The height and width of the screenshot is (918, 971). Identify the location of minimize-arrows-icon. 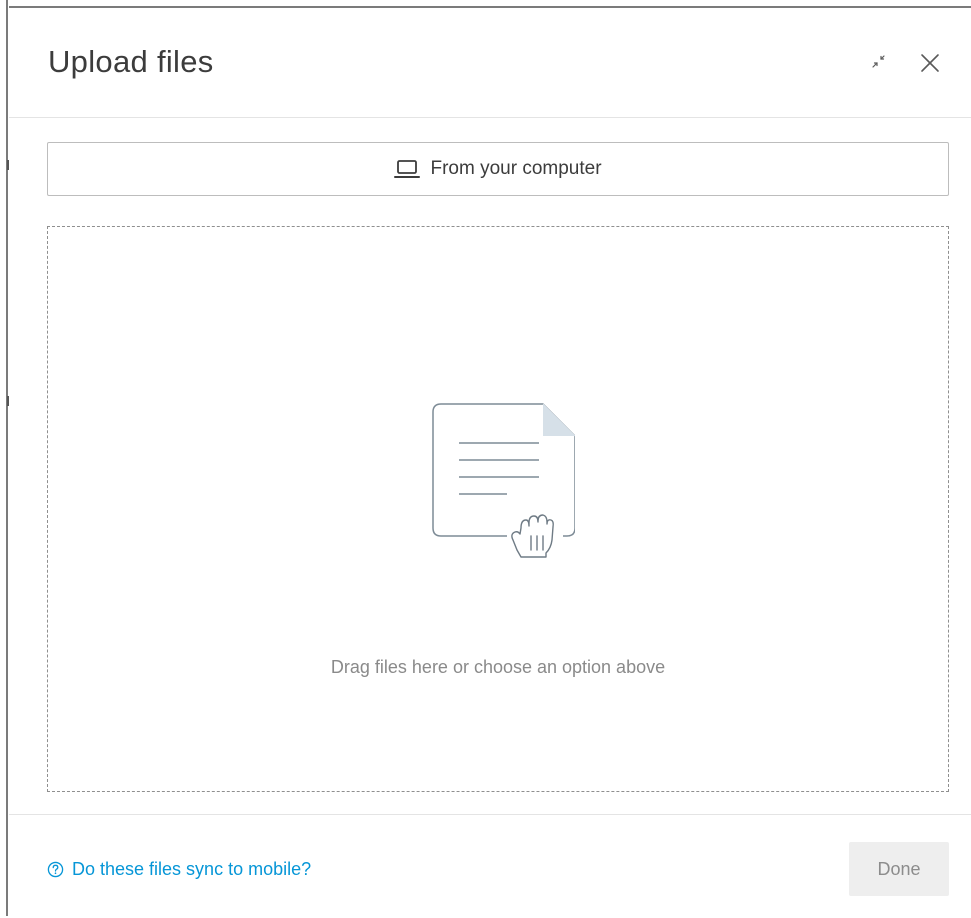
(881, 64).